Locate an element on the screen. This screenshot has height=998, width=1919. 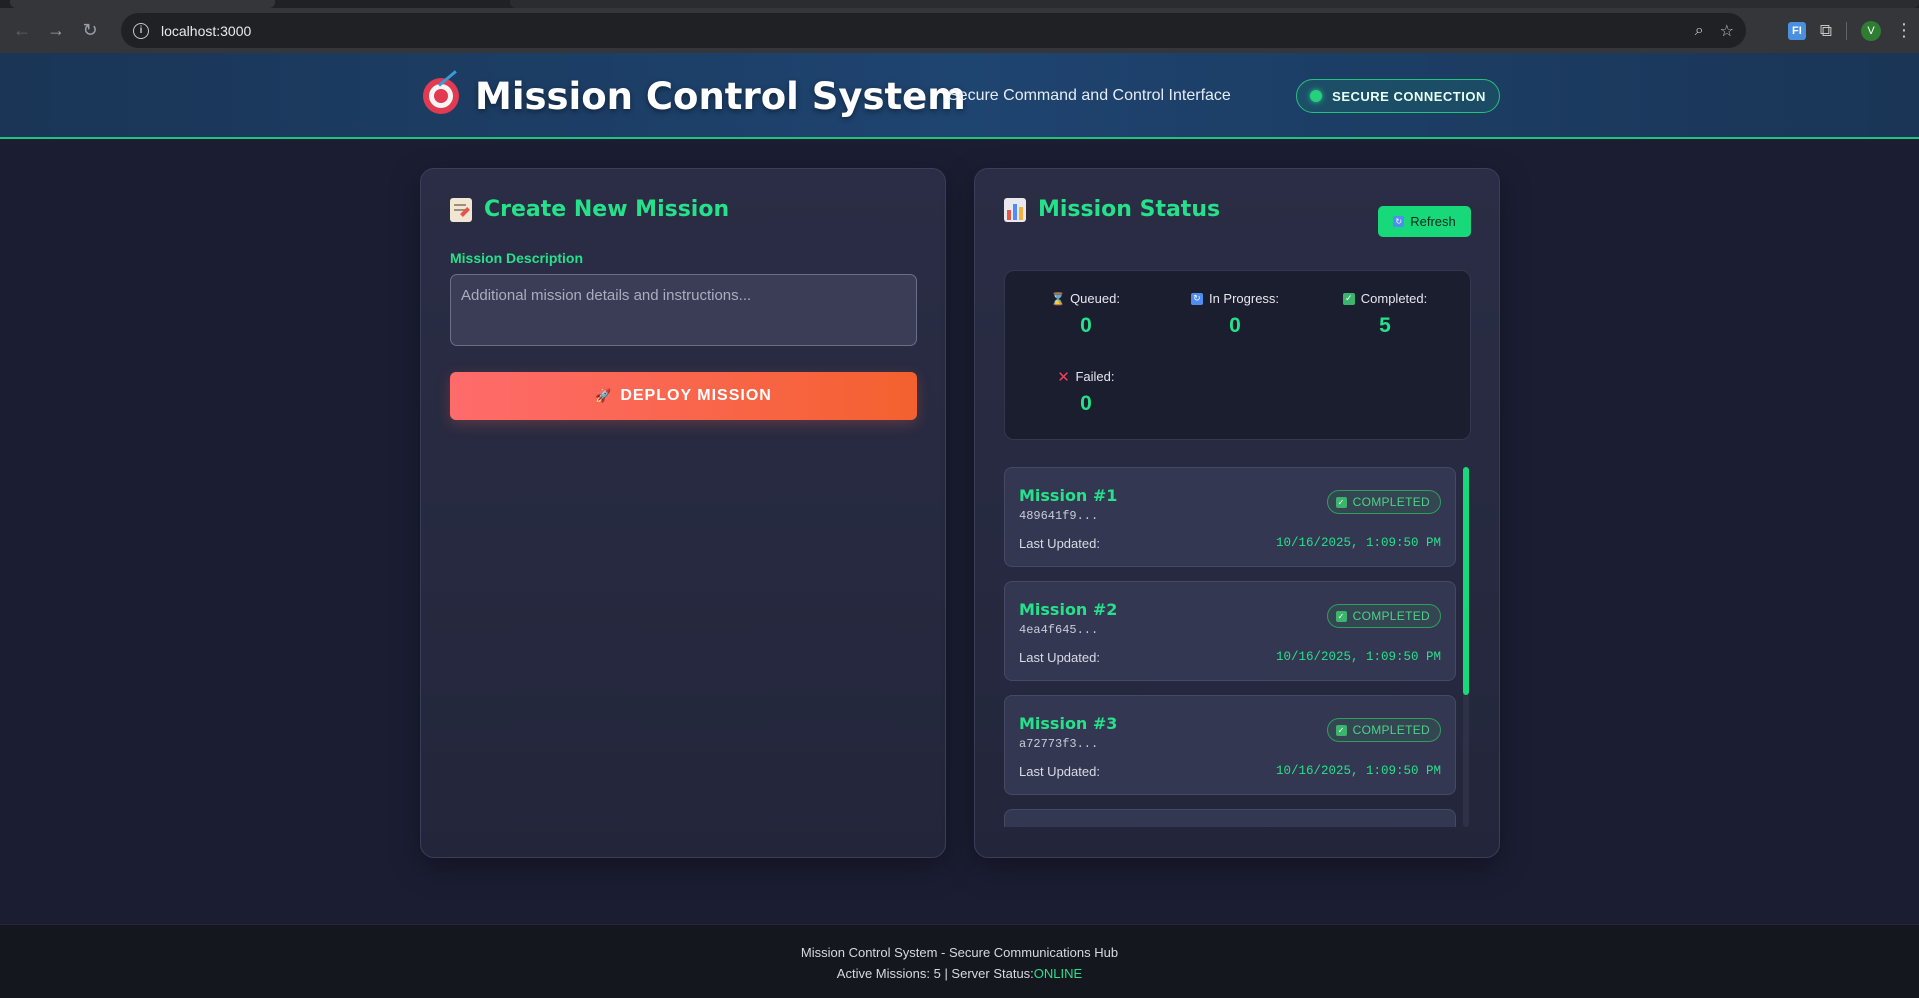
in-progress-icon: ↻ is located at coordinates (1196, 298).